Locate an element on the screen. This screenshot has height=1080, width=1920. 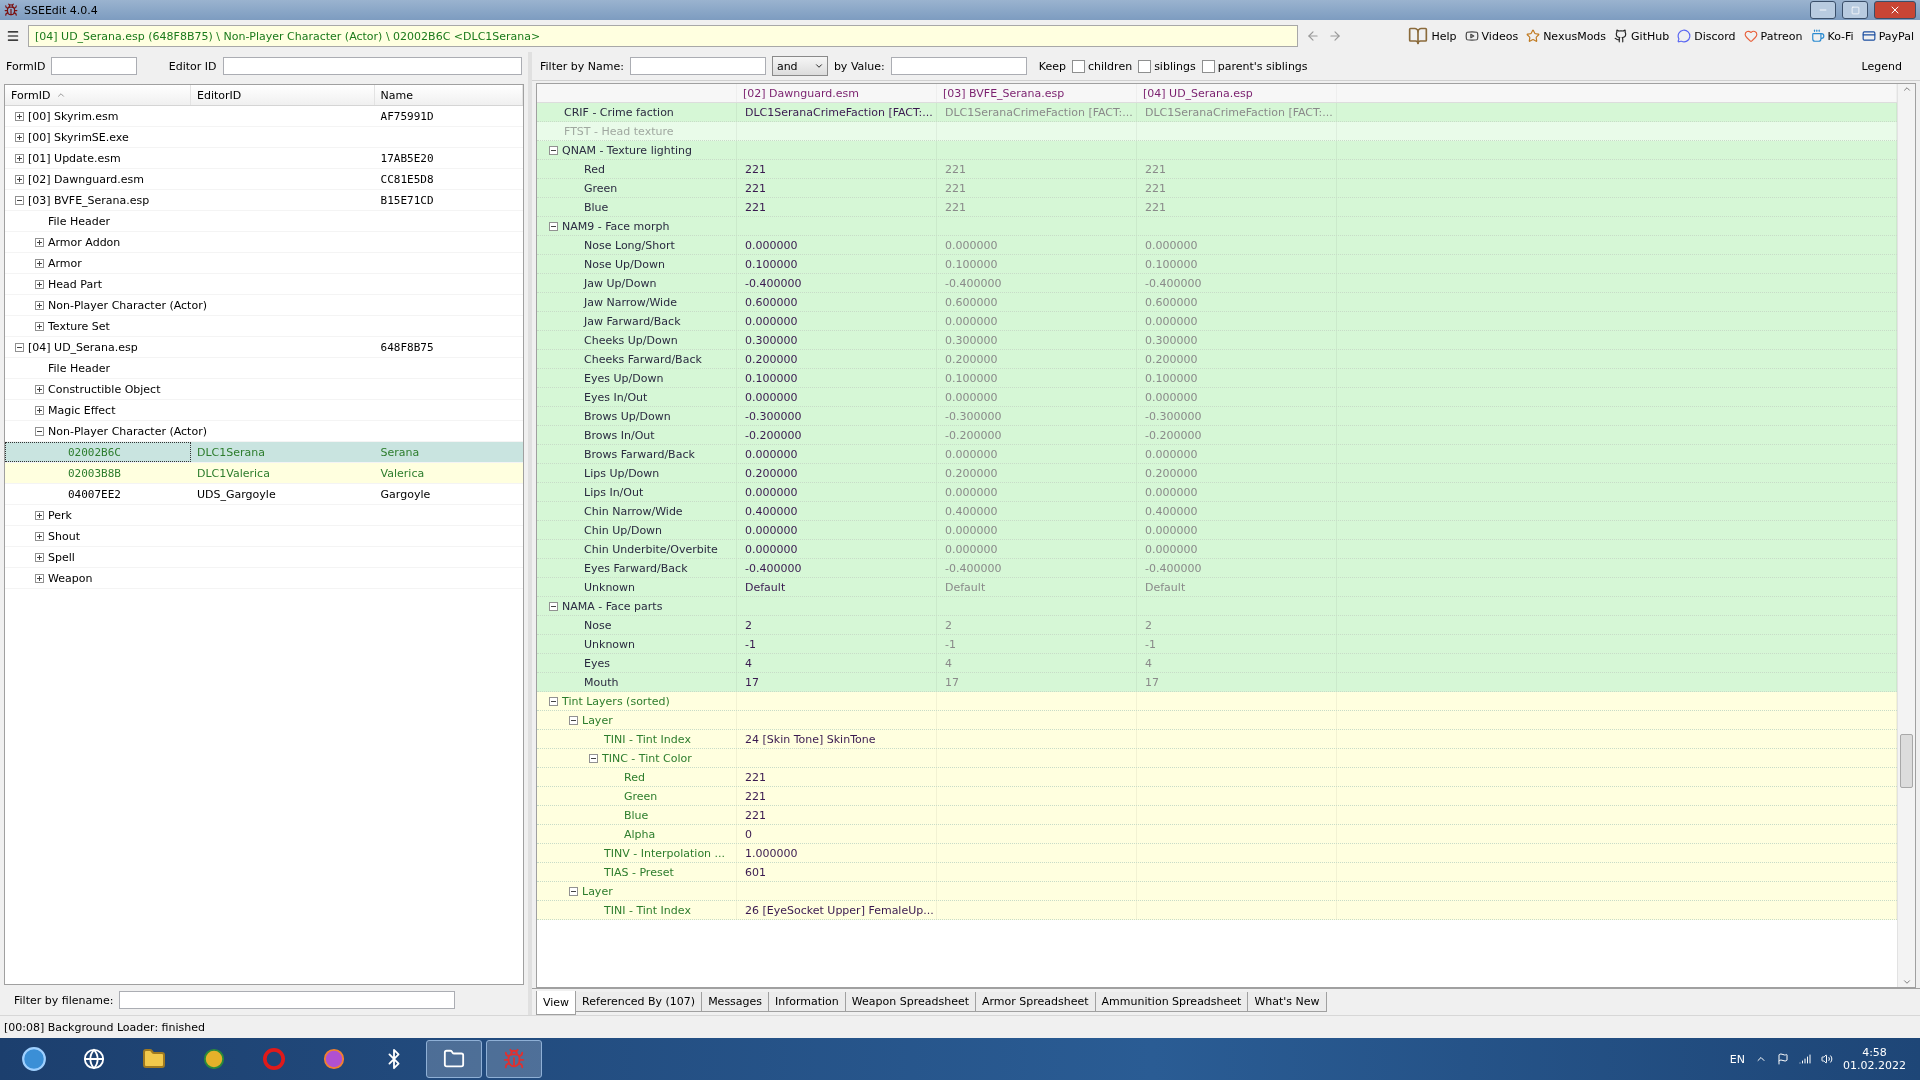
tab: Messages is located at coordinates (735, 1002).